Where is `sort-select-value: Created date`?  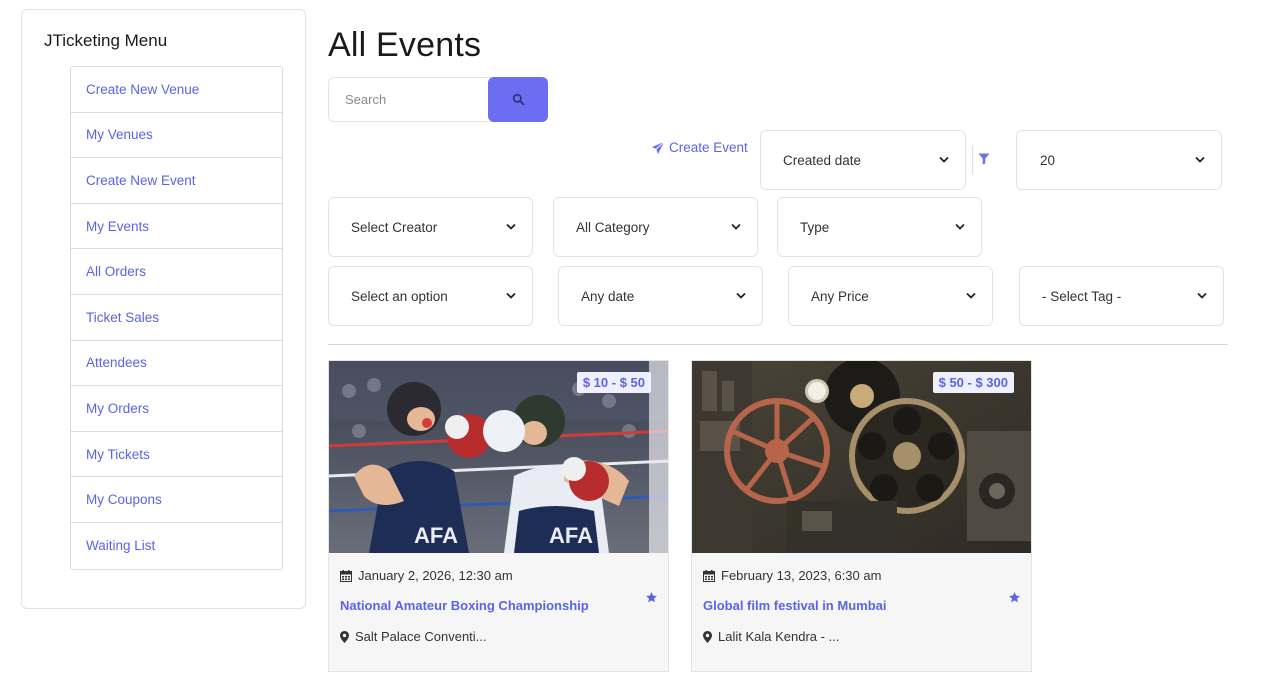
sort-select-value: Created date is located at coordinates (822, 160).